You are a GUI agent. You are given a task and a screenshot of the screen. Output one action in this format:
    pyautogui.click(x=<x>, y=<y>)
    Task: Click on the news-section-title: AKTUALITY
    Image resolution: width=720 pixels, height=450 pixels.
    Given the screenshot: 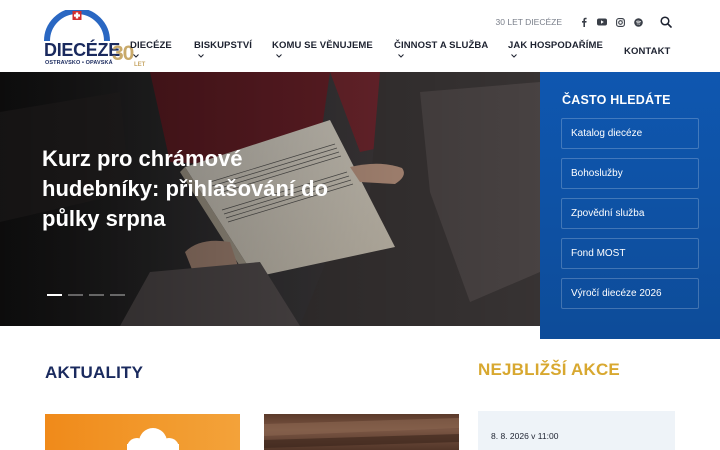 What is the action you would take?
    pyautogui.click(x=94, y=372)
    